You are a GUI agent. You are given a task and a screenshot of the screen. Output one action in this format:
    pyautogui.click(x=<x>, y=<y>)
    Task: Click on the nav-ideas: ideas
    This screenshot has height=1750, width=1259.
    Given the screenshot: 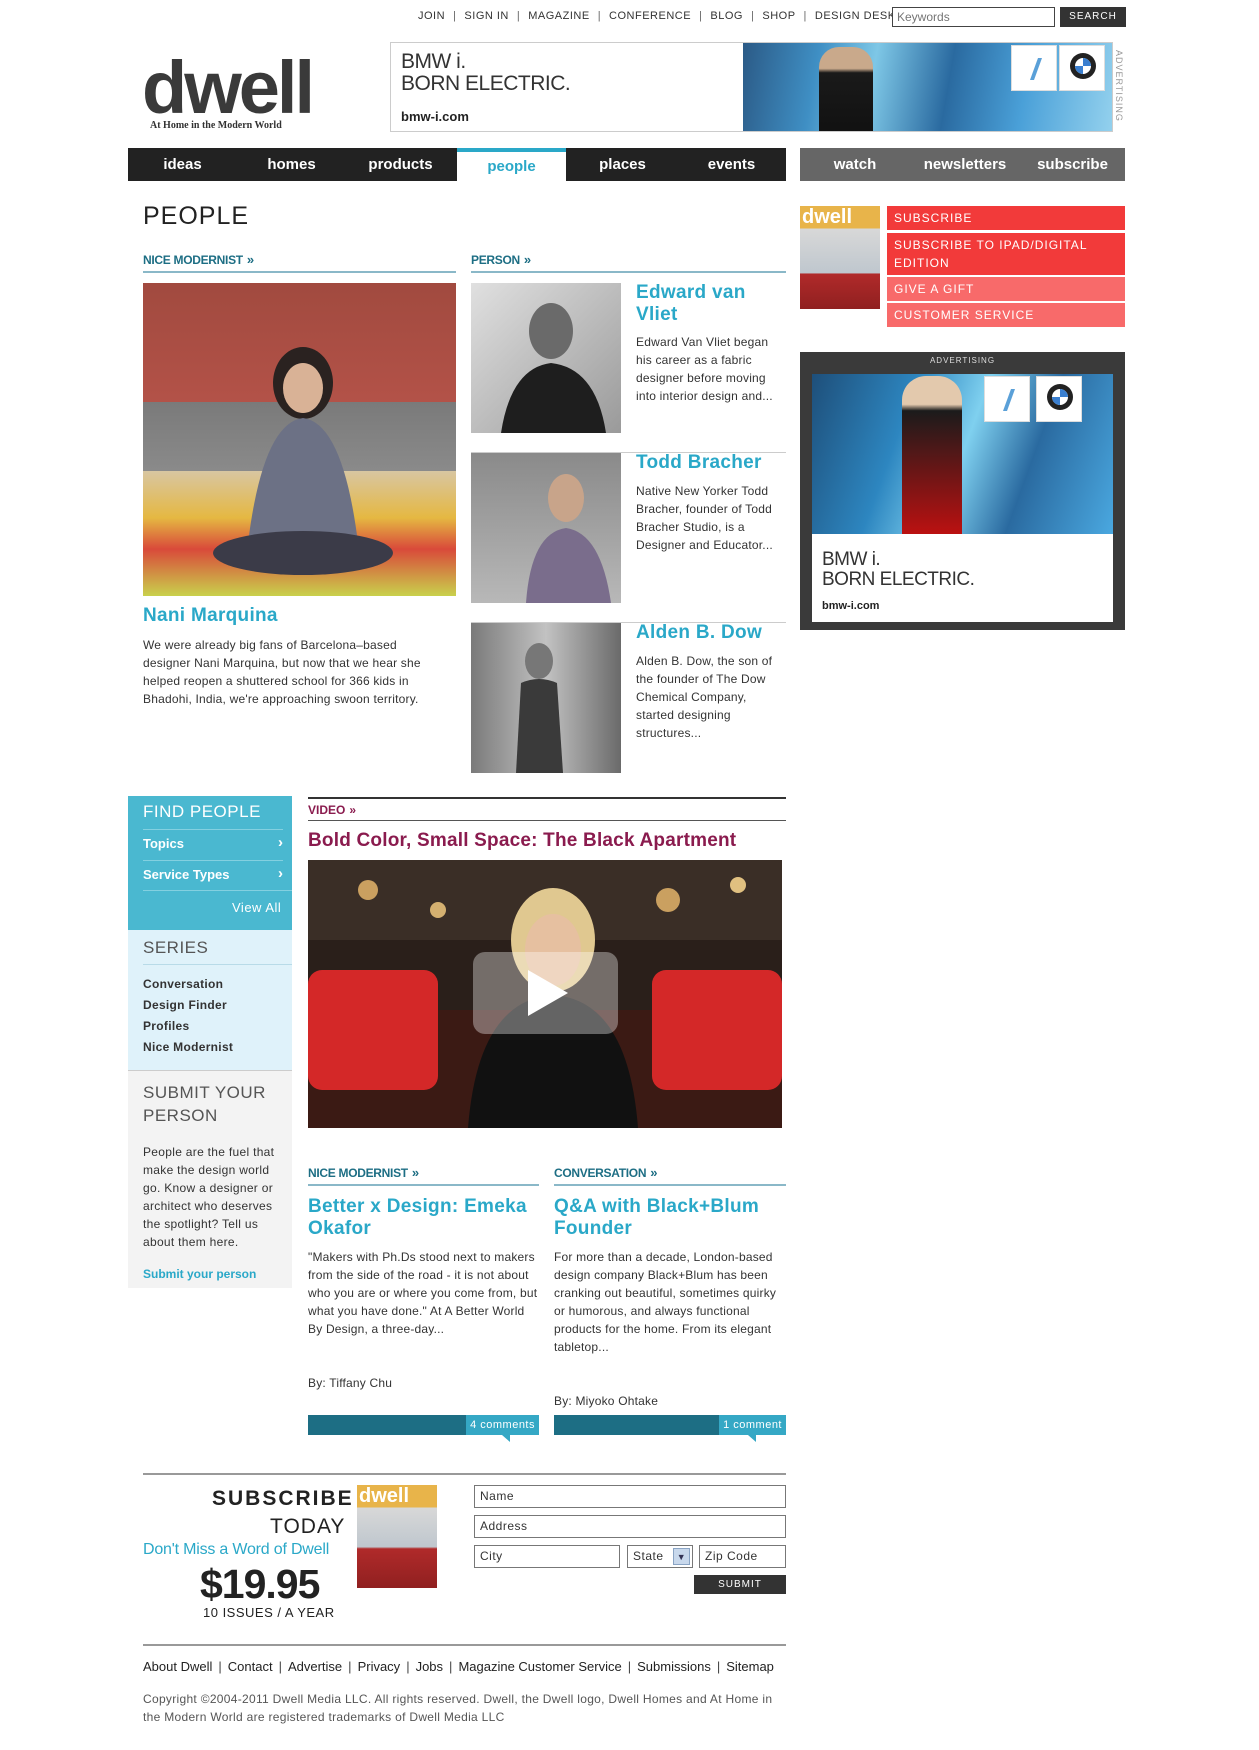 What is the action you would take?
    pyautogui.click(x=182, y=164)
    